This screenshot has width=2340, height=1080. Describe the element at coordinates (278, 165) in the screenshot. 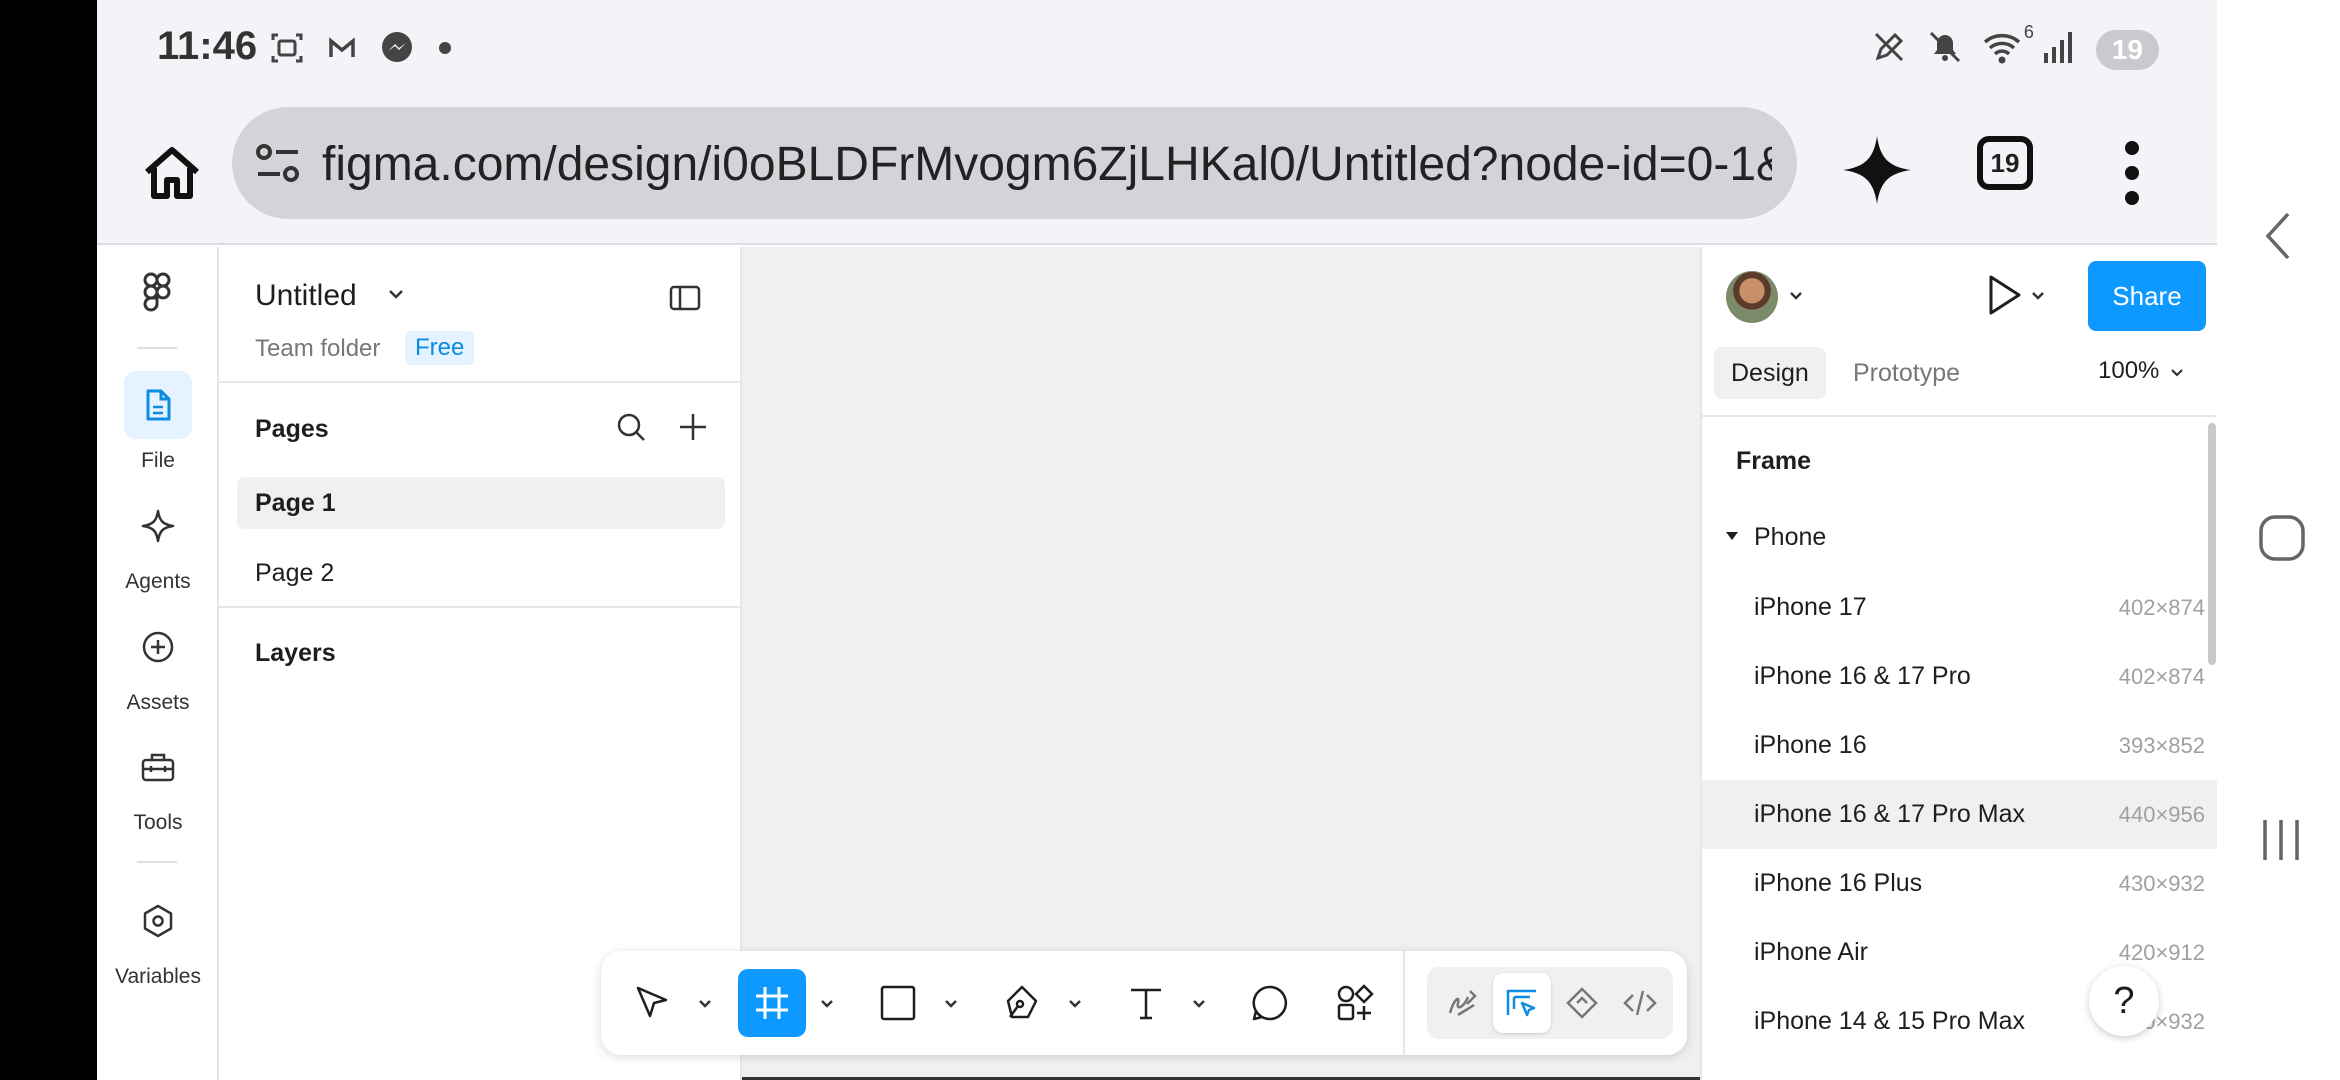

I see `site-settings-icon` at that location.